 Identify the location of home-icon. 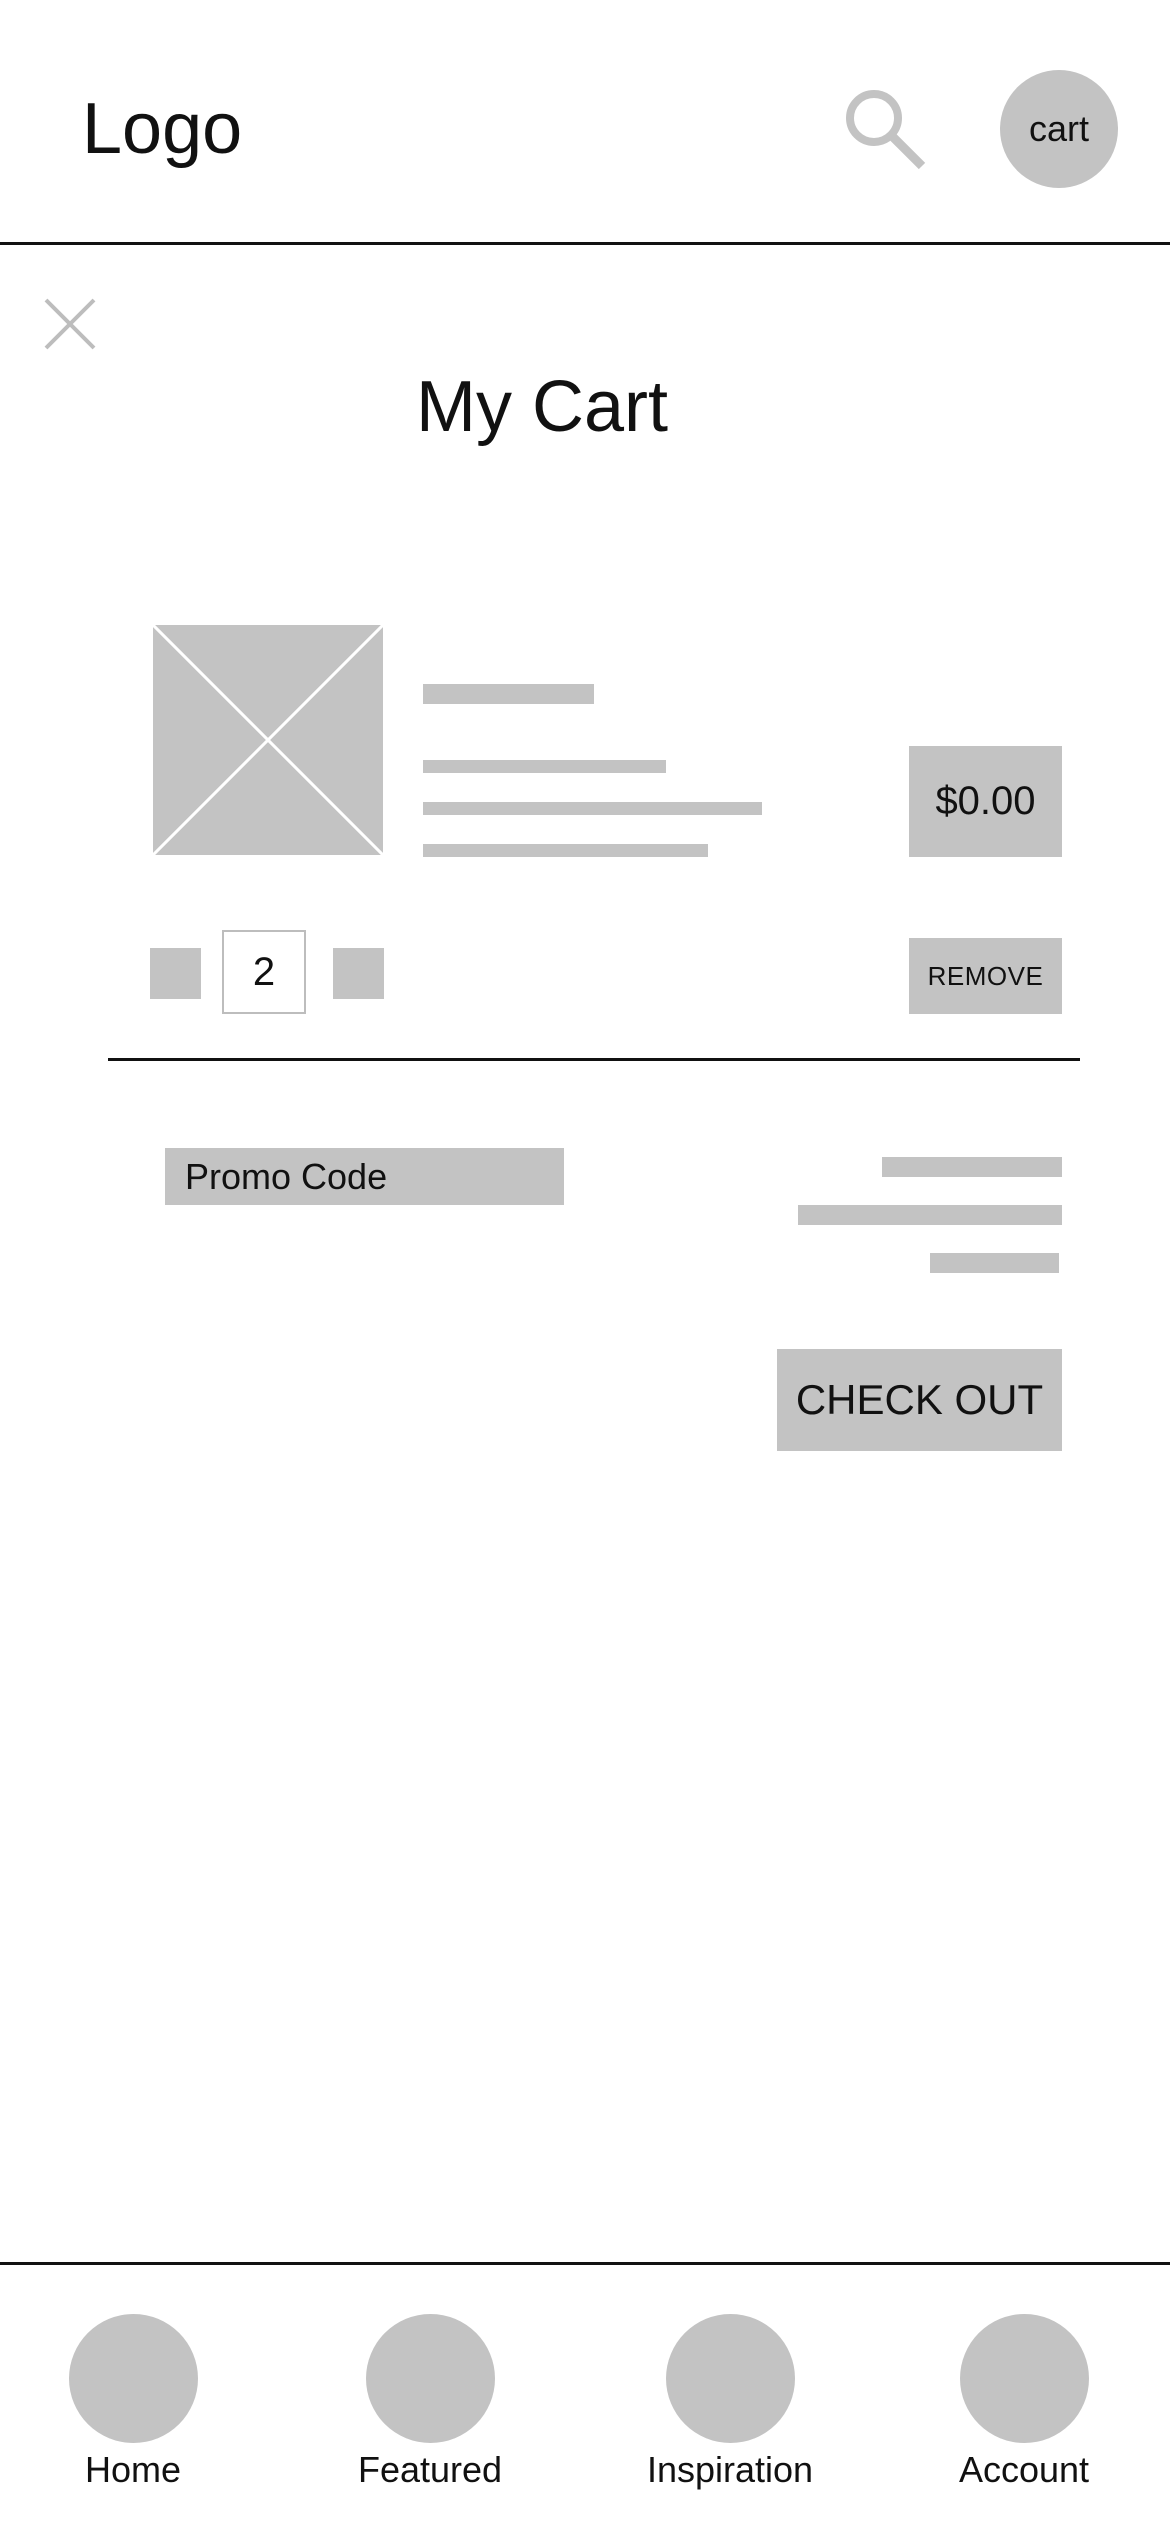
(133, 2378).